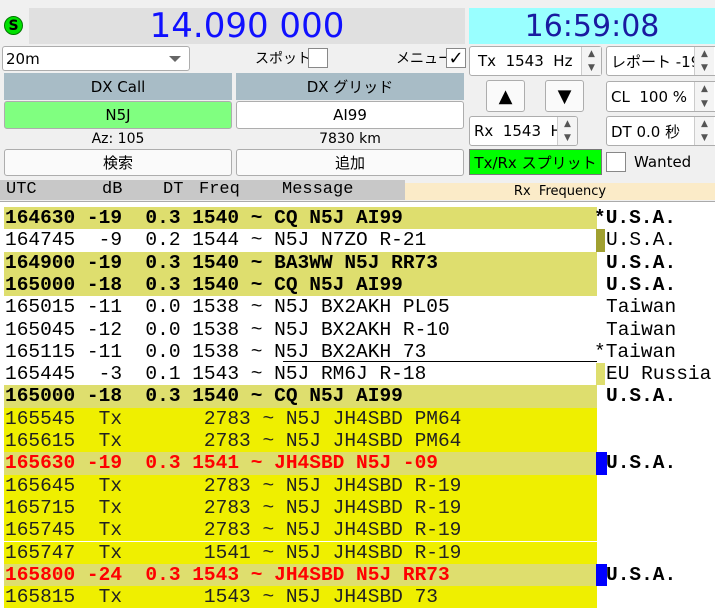 This screenshot has width=715, height=612. What do you see at coordinates (216, 351) in the screenshot?
I see `row-message: 165115 -11 0.0 1538 ~ N5J BX2AKH 73` at bounding box center [216, 351].